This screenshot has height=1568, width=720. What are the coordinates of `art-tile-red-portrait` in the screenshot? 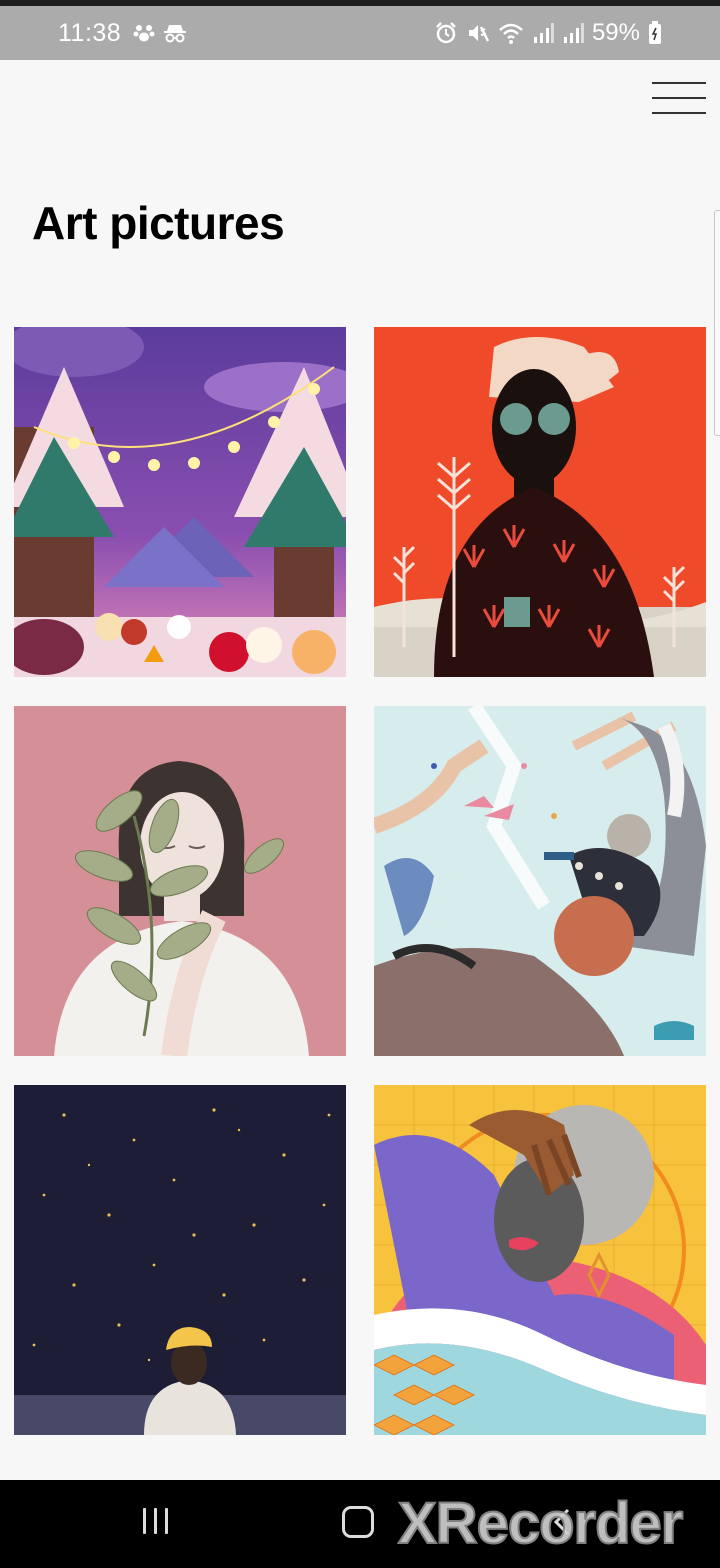 It's located at (540, 502).